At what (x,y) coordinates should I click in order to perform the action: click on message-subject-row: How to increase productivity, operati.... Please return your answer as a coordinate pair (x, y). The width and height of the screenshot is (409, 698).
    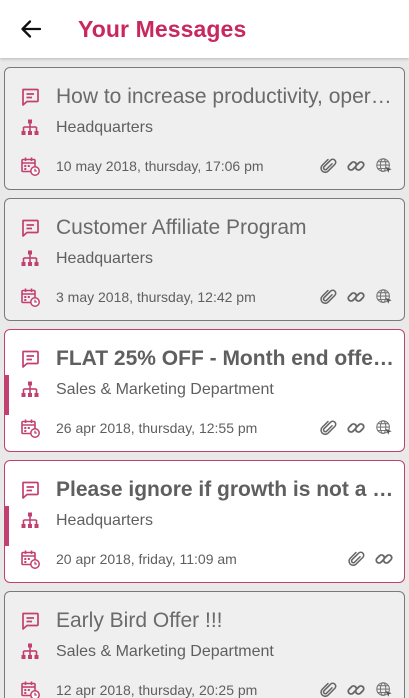
    Looking at the image, I should click on (204, 97).